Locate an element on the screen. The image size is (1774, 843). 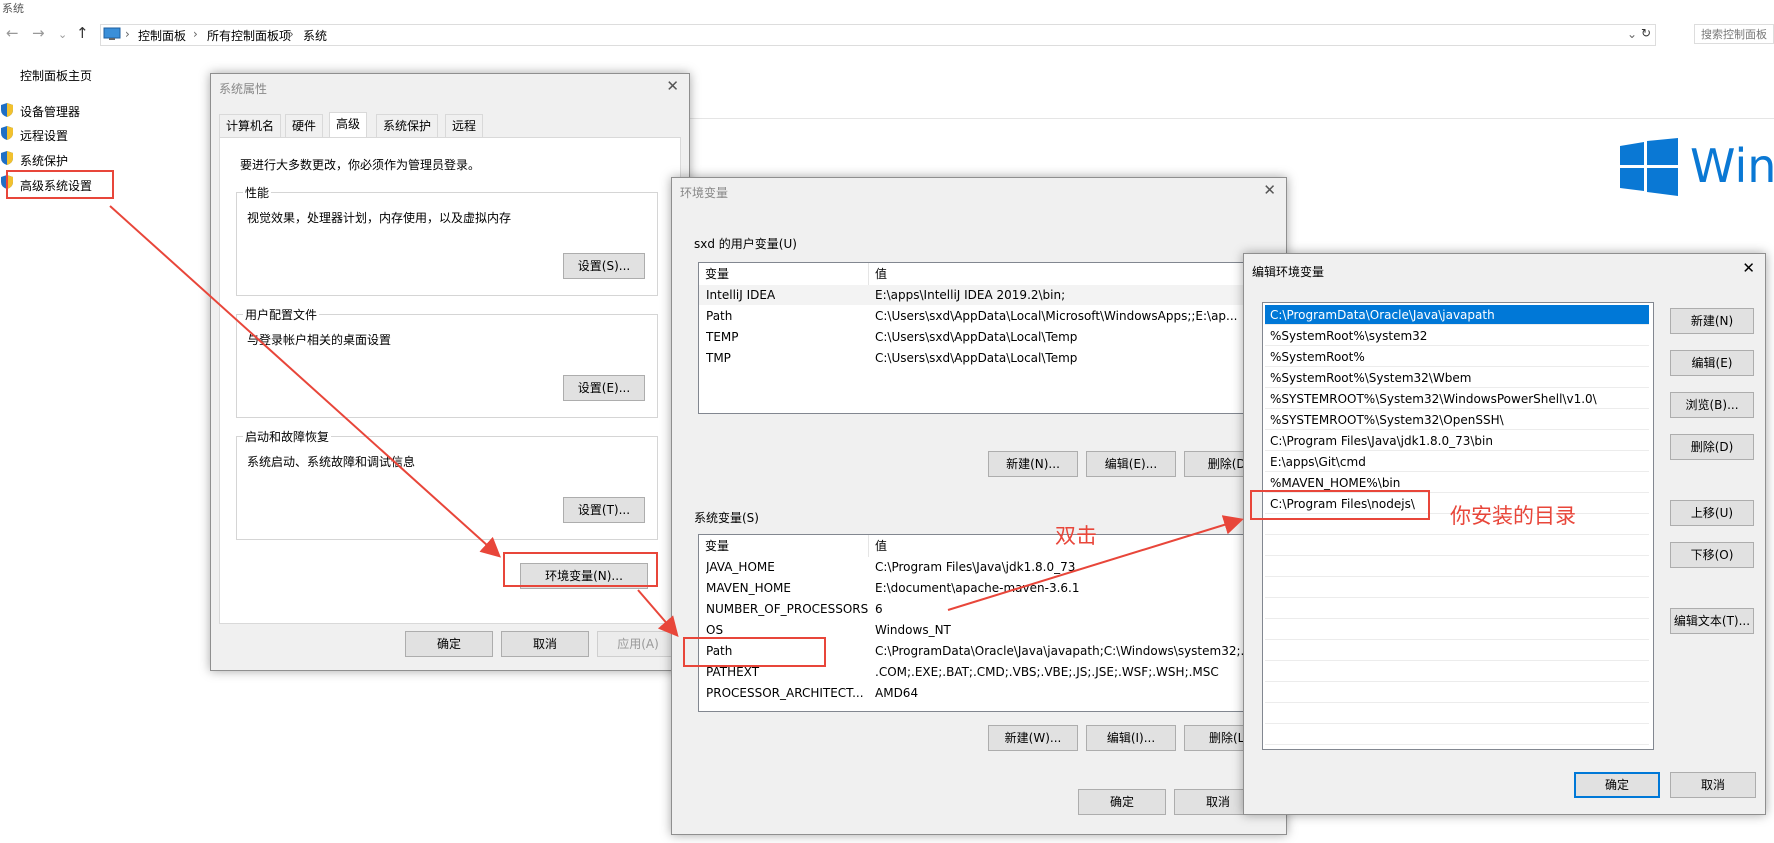
annotation-double-click: 双击 is located at coordinates (1076, 536).